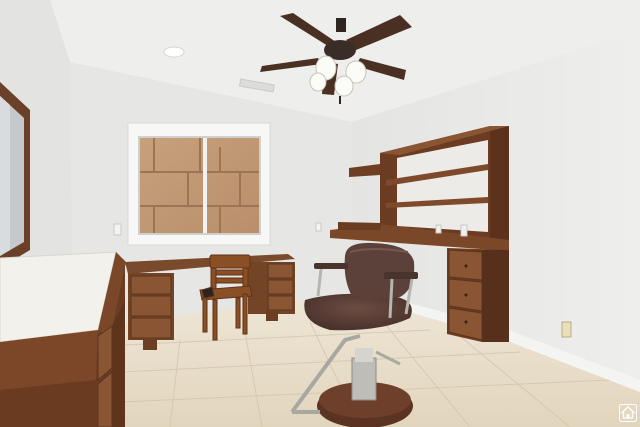 Image resolution: width=640 pixels, height=427 pixels. What do you see at coordinates (174, 52) in the screenshot?
I see `recessed-light` at bounding box center [174, 52].